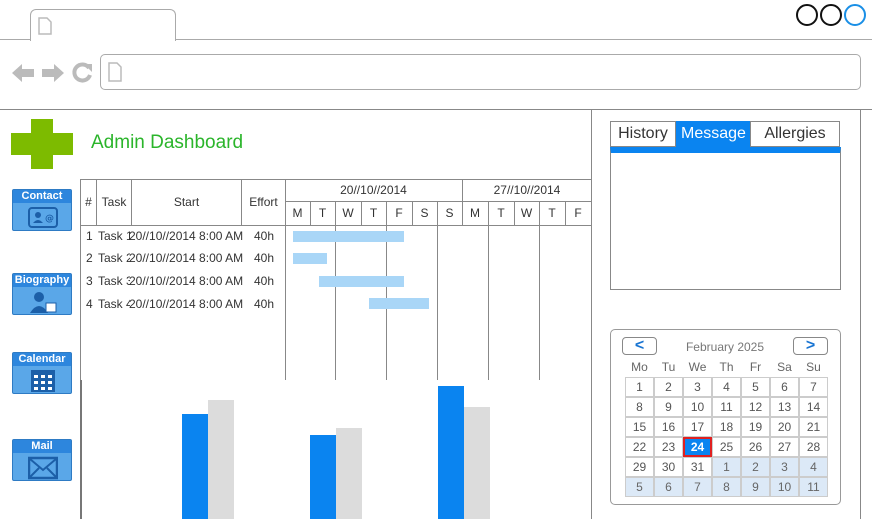  What do you see at coordinates (755, 467) in the screenshot?
I see `calendar-day-other-month: 2` at bounding box center [755, 467].